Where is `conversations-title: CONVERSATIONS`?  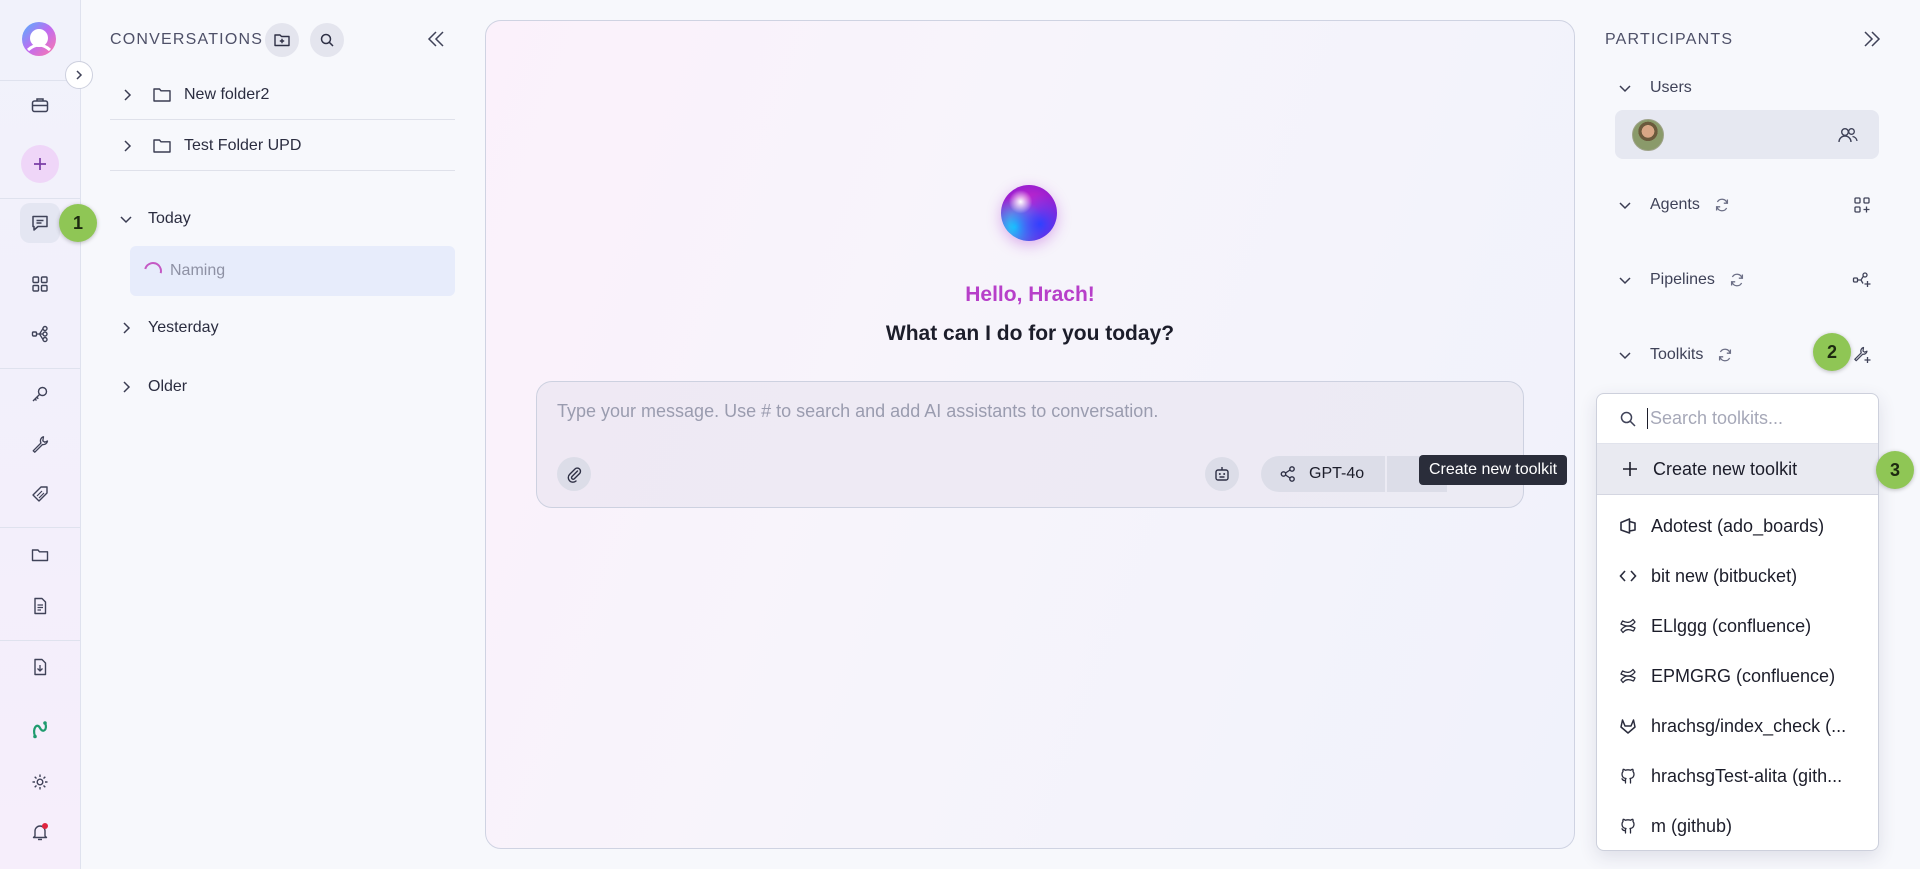 conversations-title: CONVERSATIONS is located at coordinates (187, 39).